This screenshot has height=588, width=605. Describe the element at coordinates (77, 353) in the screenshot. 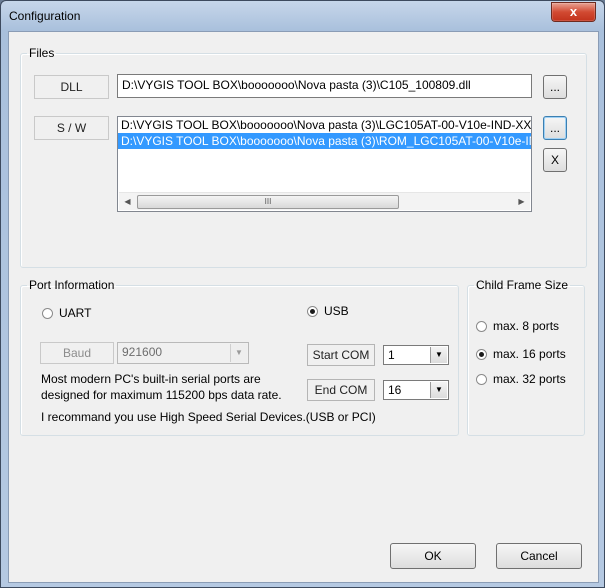

I see `baud-label: Baud` at that location.